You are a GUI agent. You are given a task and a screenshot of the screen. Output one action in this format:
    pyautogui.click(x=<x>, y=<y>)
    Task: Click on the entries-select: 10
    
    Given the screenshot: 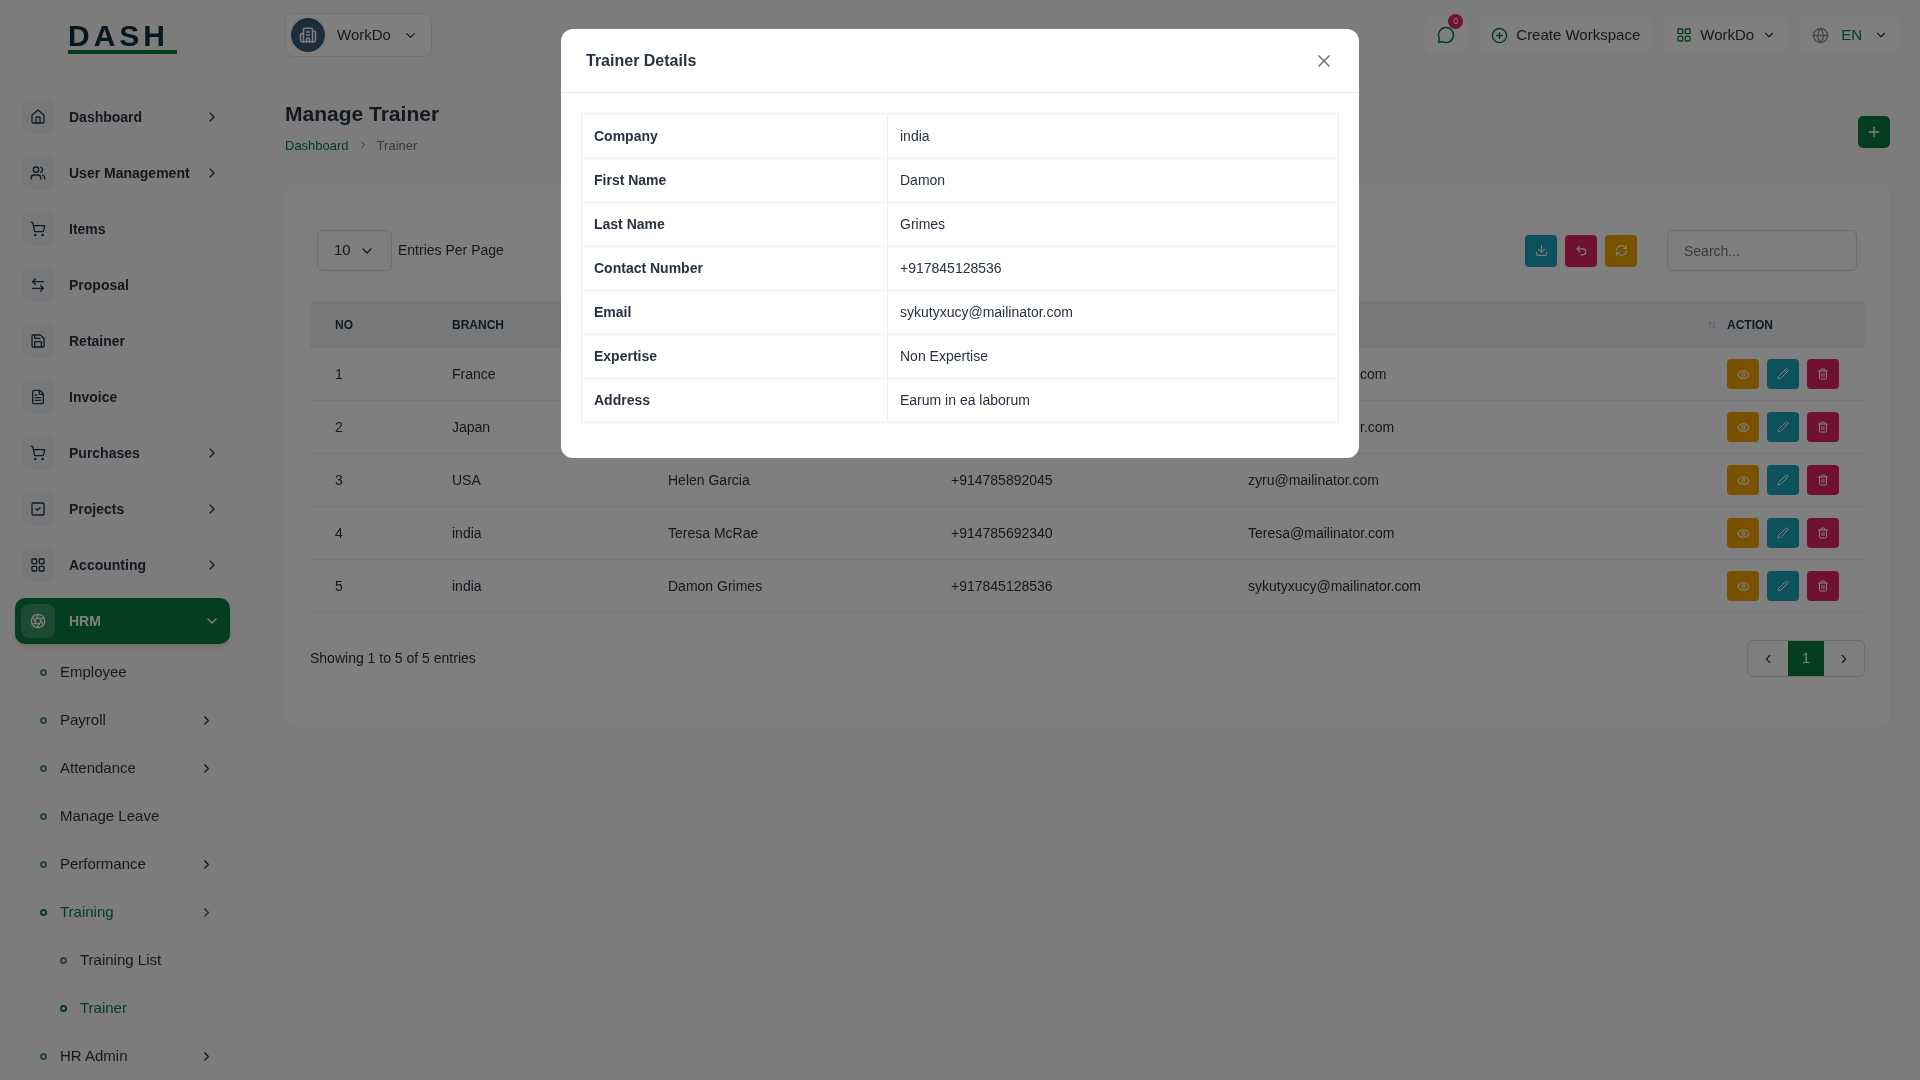 What is the action you would take?
    pyautogui.click(x=354, y=250)
    